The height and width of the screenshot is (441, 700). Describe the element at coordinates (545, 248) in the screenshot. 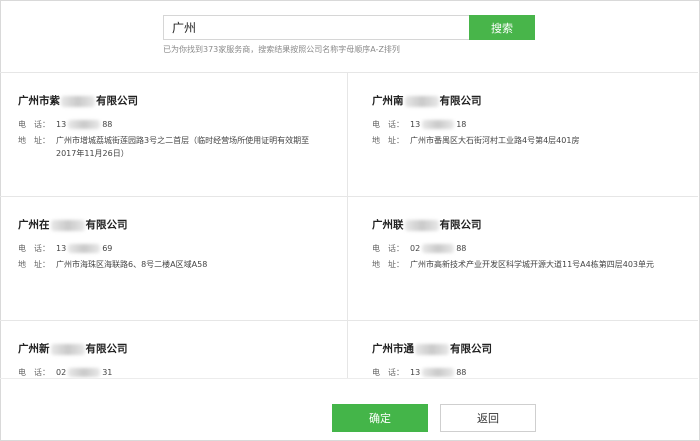

I see `provider-phone: 02 88` at that location.